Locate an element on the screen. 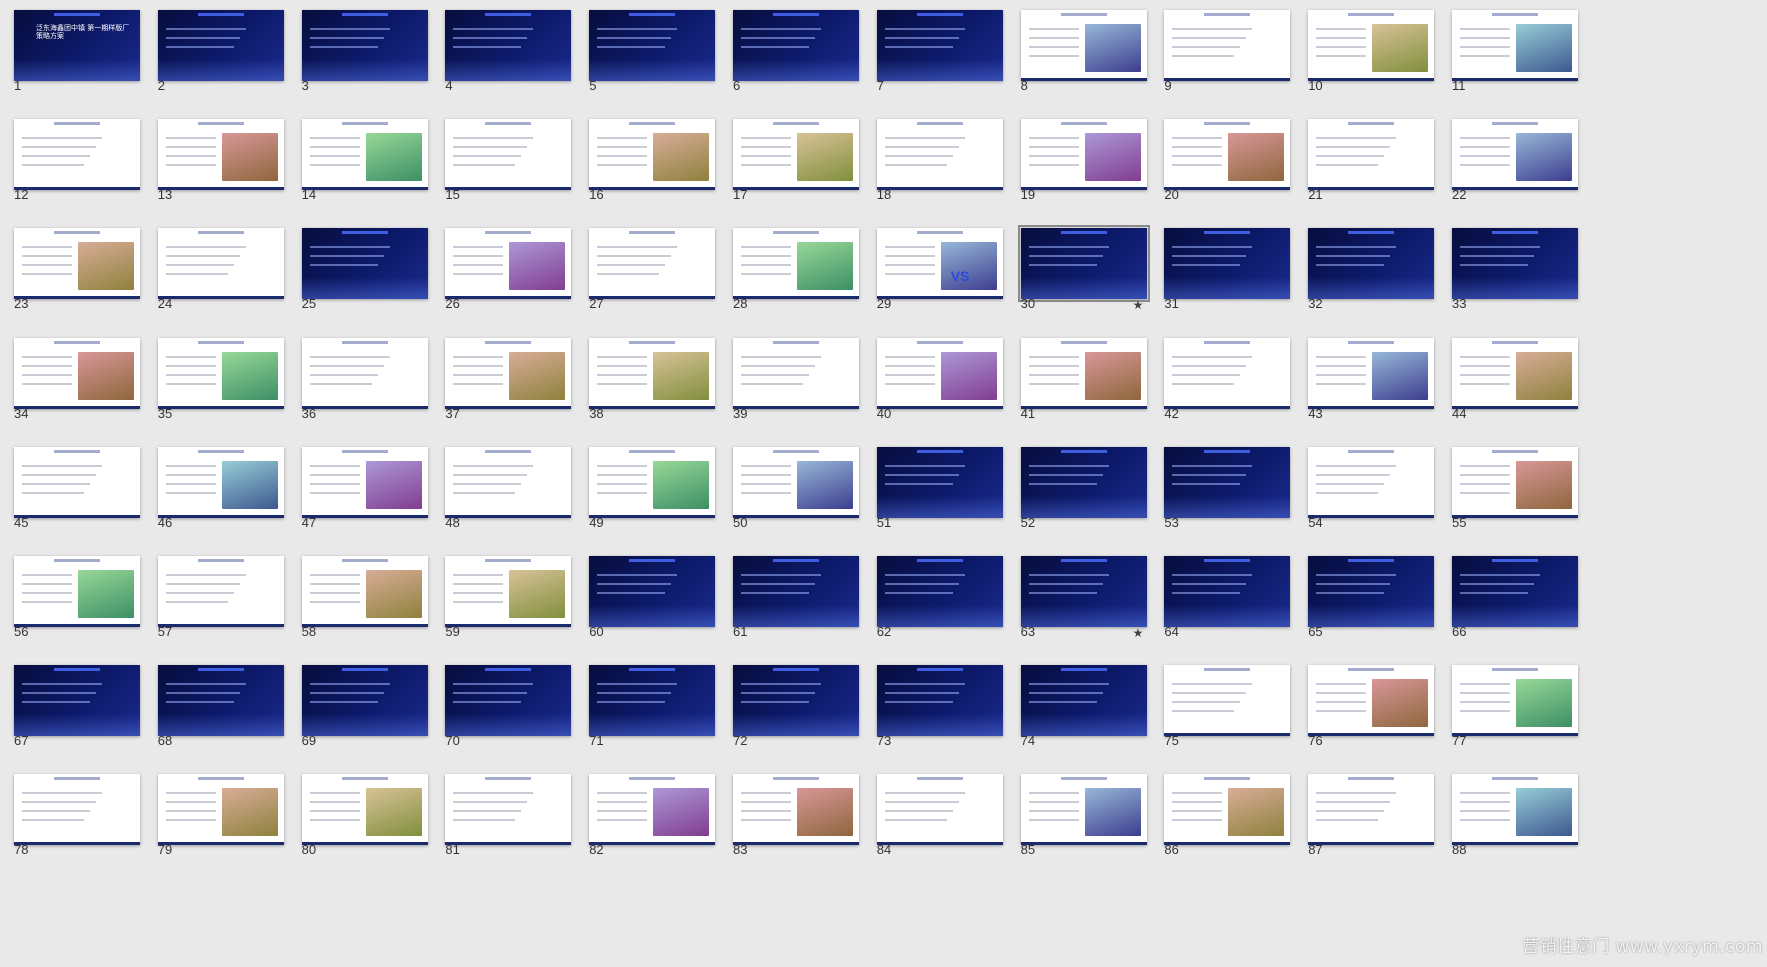 The width and height of the screenshot is (1767, 967). slide-thumbnail-46: 46 is located at coordinates (216, 498).